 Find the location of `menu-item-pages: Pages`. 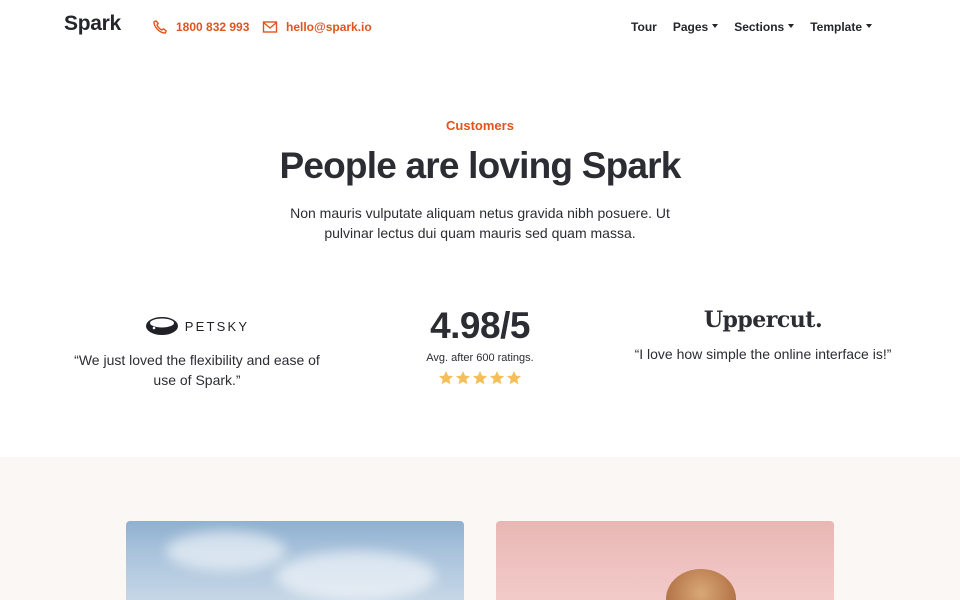

menu-item-pages: Pages is located at coordinates (695, 27).